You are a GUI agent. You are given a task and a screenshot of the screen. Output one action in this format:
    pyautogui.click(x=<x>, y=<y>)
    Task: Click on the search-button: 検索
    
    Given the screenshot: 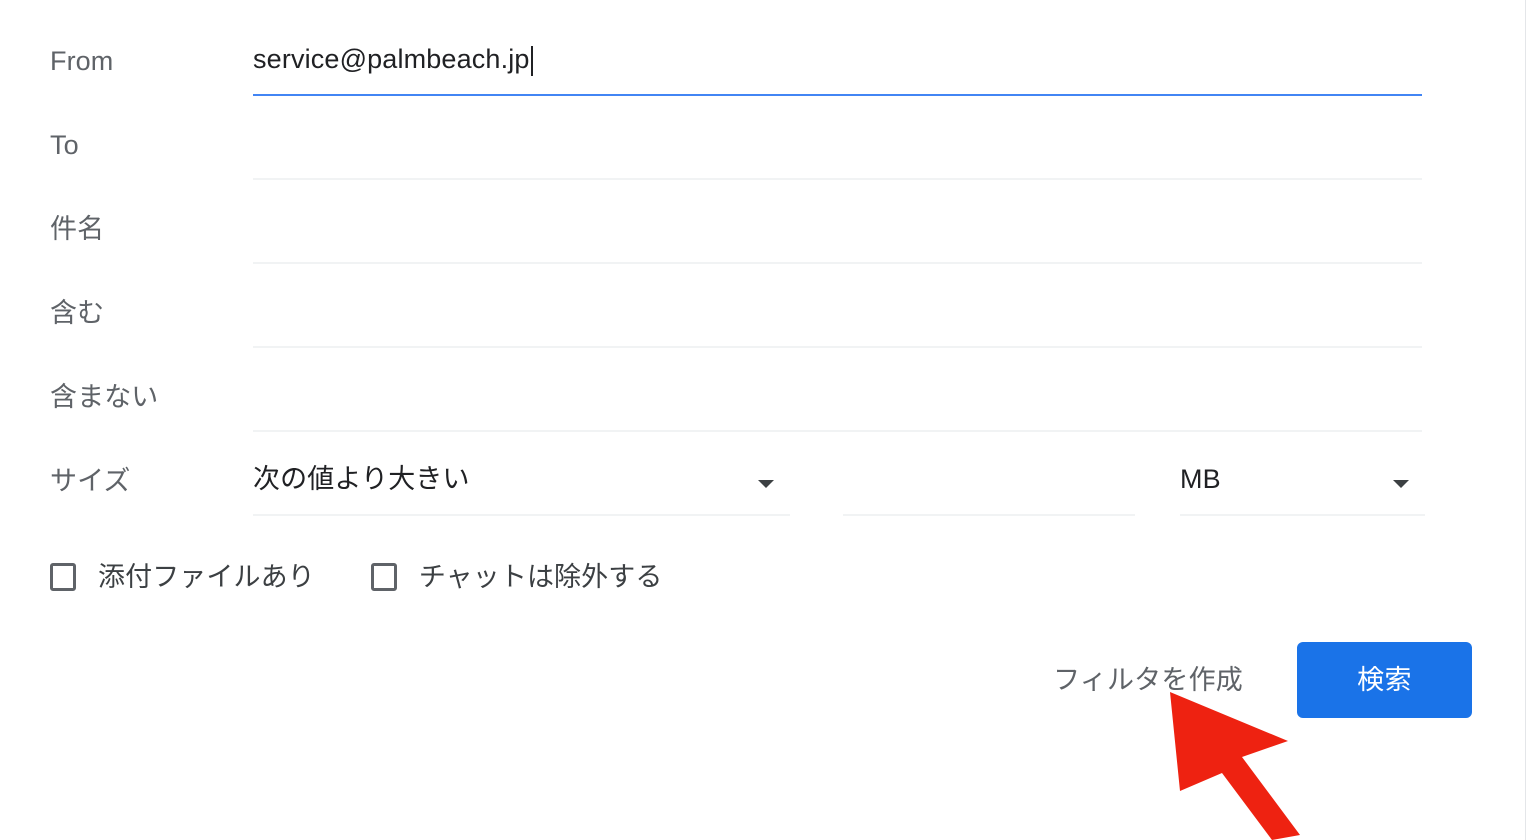 What is the action you would take?
    pyautogui.click(x=1384, y=680)
    